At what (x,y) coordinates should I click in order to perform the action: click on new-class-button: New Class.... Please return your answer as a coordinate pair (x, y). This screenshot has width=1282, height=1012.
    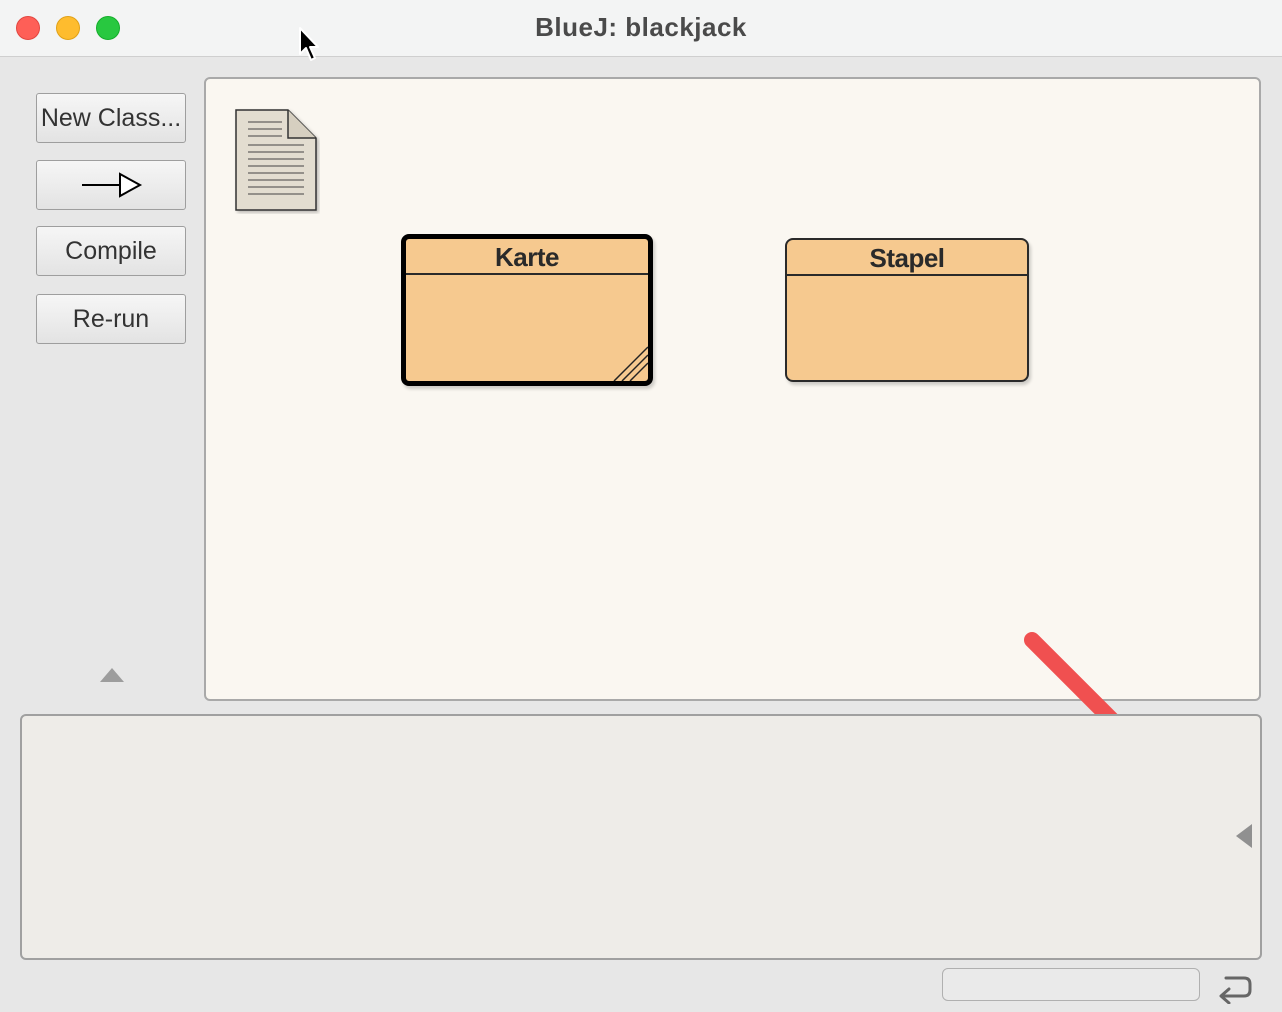
    Looking at the image, I should click on (111, 118).